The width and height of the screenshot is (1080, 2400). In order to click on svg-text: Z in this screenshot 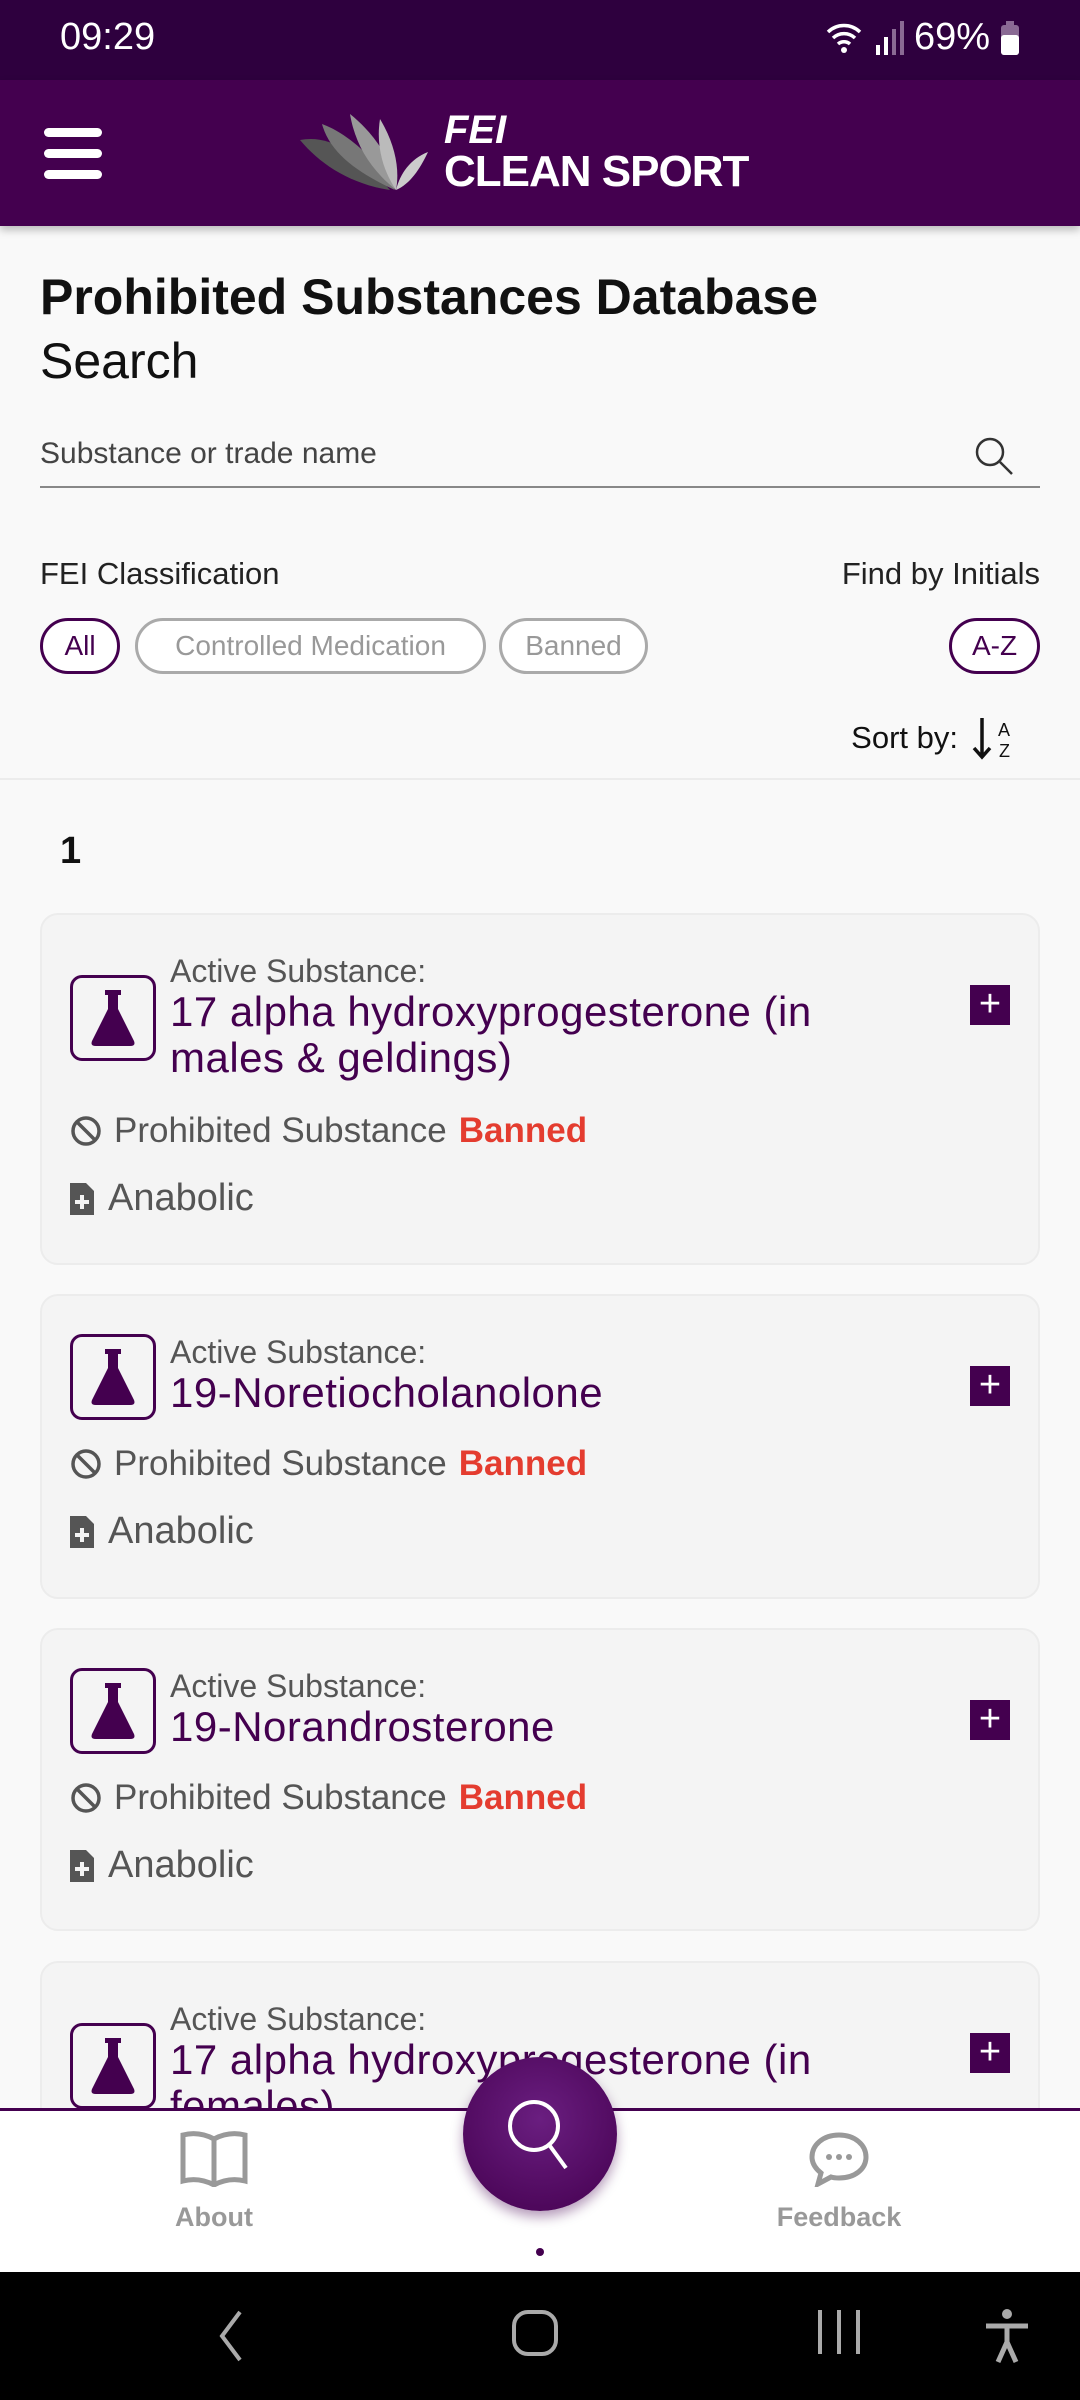, I will do `click(1004, 750)`.